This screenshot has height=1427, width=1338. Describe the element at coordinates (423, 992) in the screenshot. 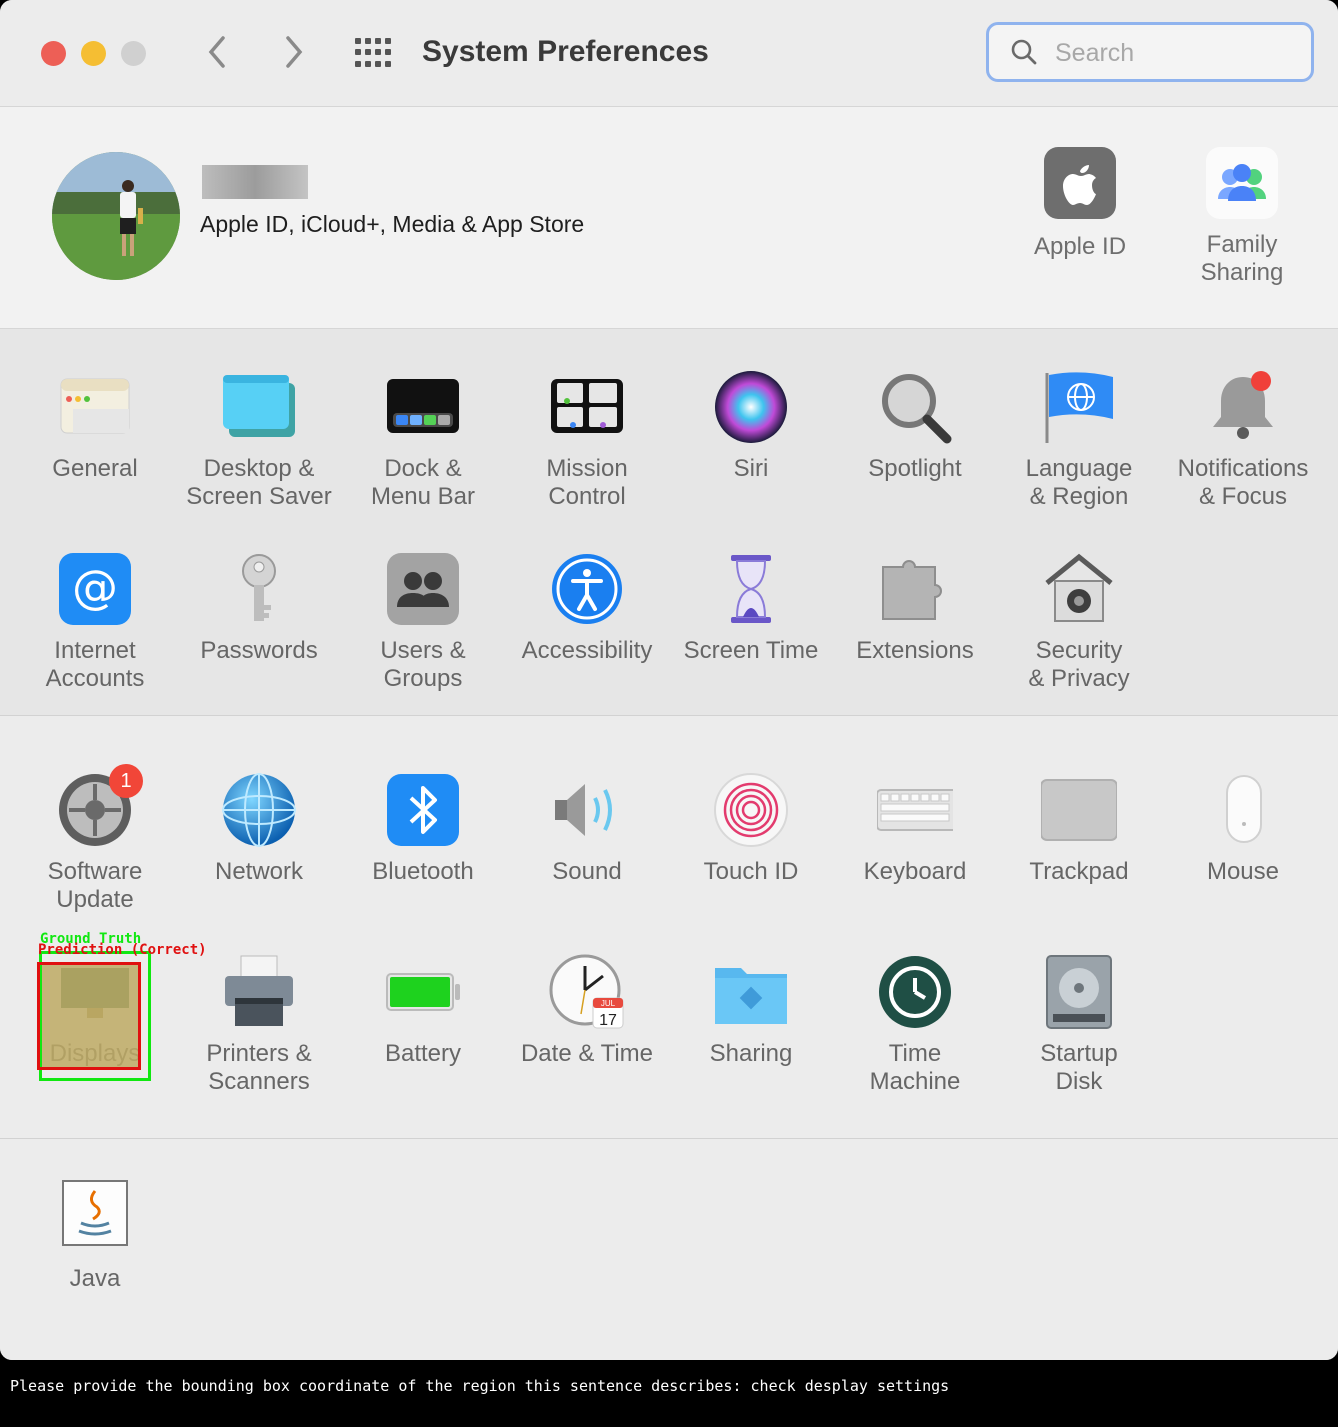

I see `battery-icon` at that location.